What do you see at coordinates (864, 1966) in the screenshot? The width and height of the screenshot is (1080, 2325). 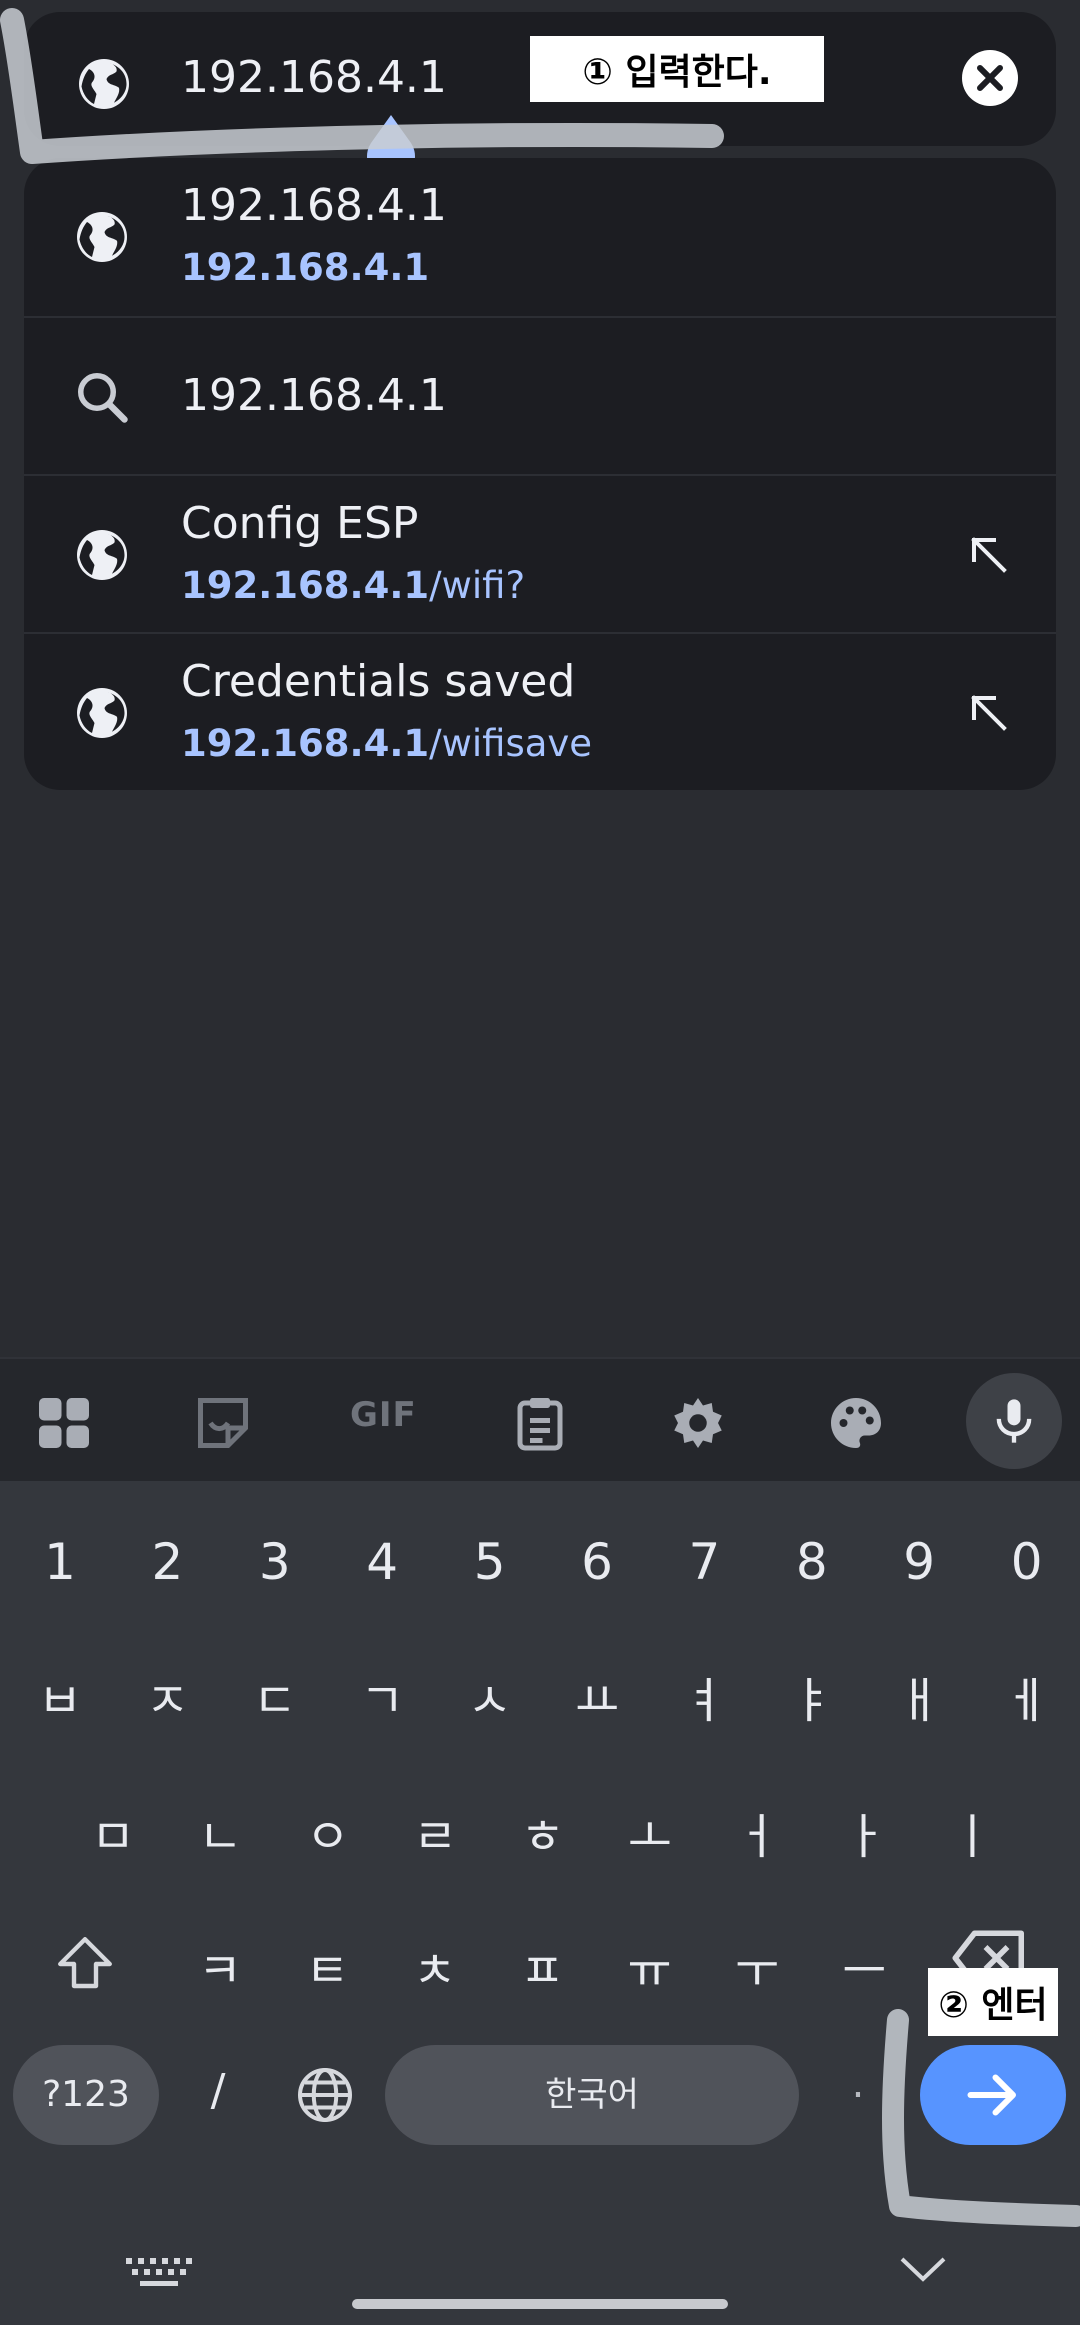 I see `key-row3: ㅡ` at bounding box center [864, 1966].